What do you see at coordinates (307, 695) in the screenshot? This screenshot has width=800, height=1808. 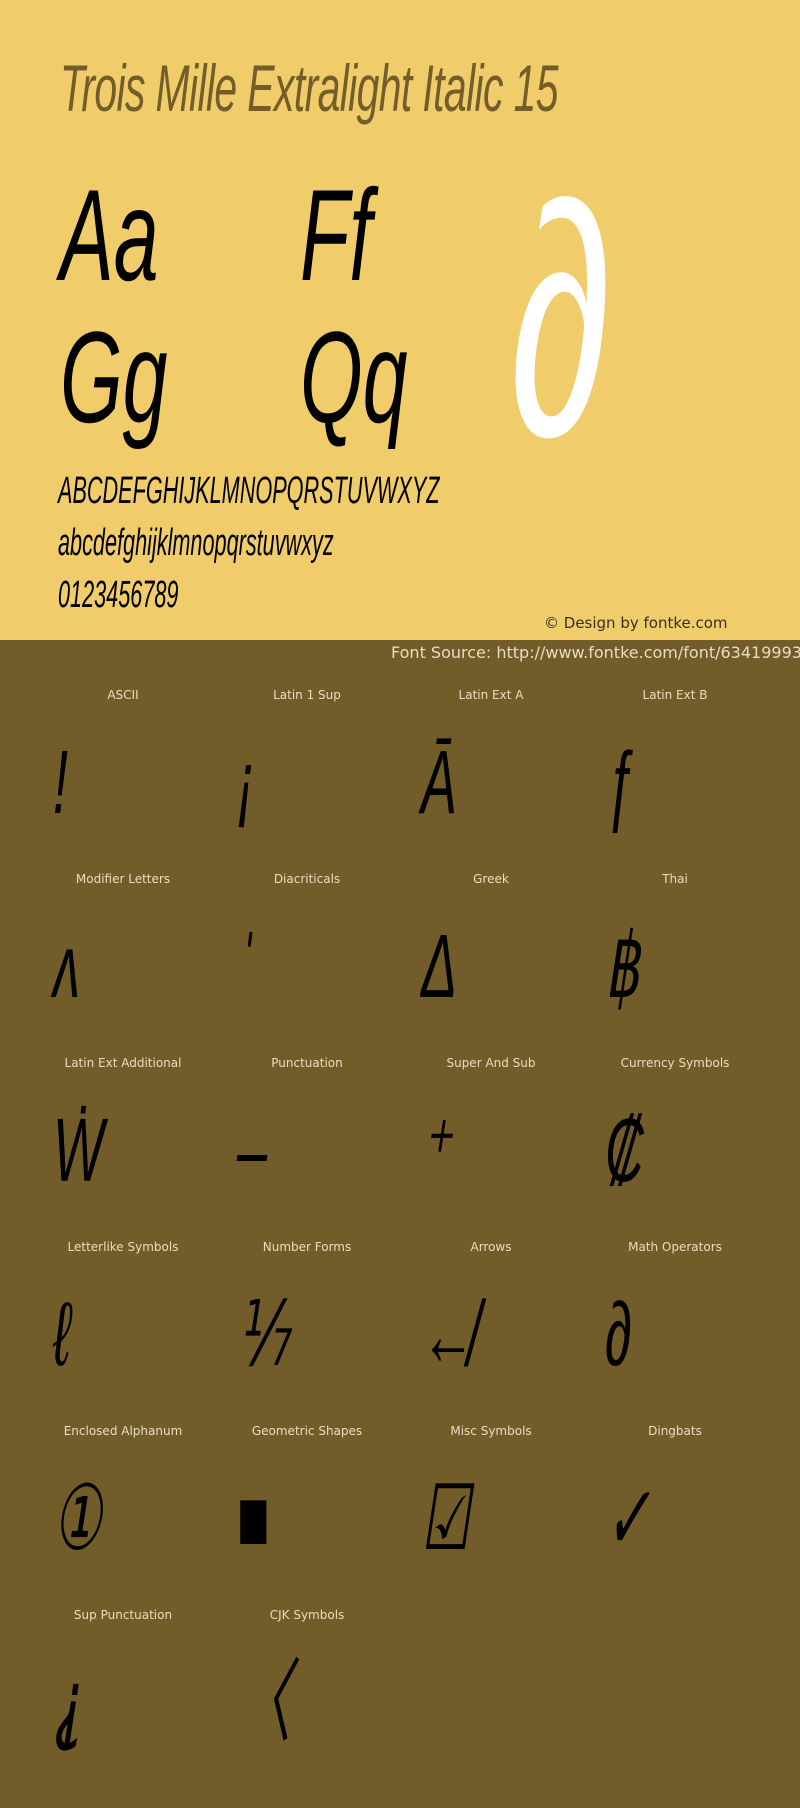 I see `block-label: Latin 1 Sup` at bounding box center [307, 695].